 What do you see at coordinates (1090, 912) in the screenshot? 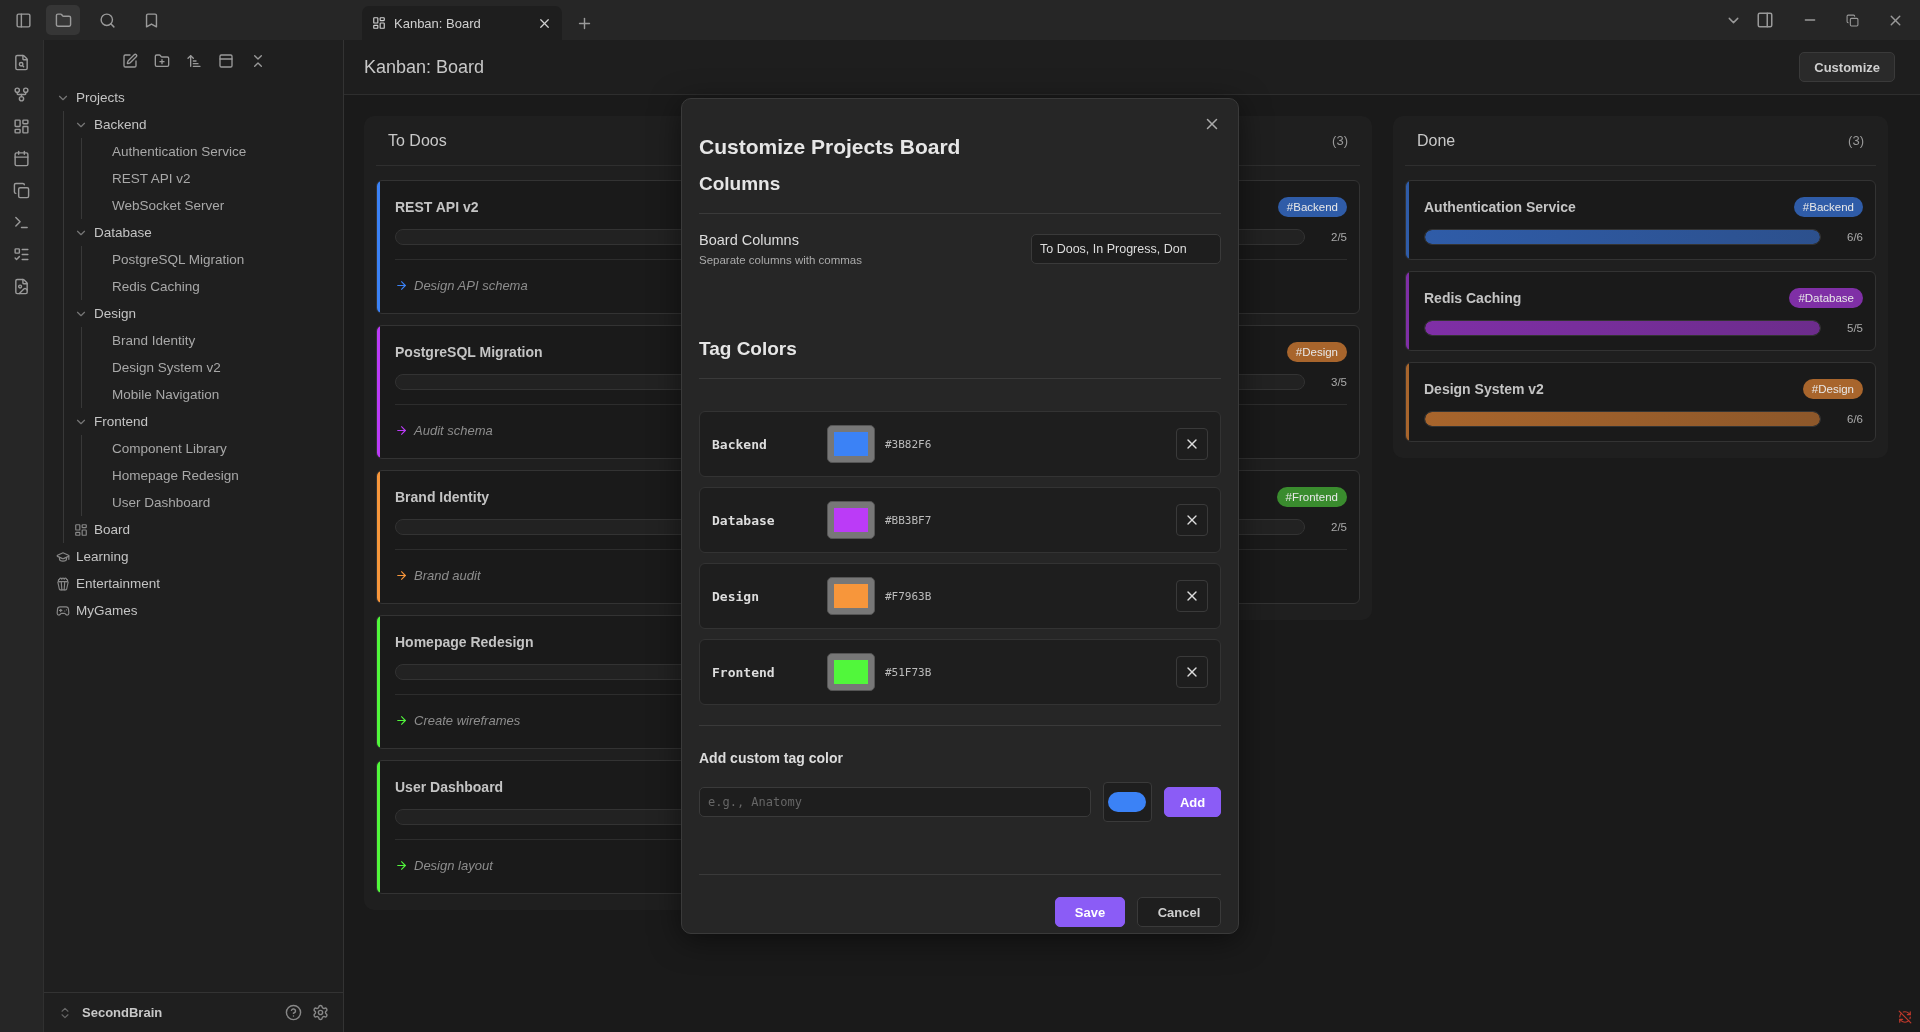
I see `save-button: Save` at bounding box center [1090, 912].